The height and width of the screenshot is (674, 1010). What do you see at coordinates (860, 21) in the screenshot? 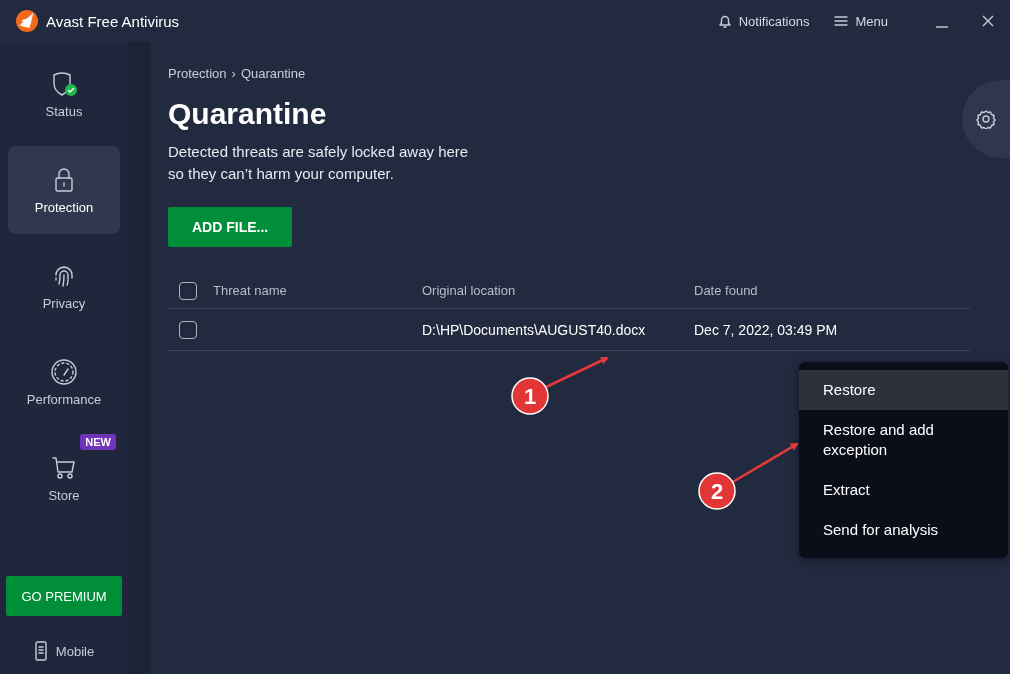
I see `menu-button: Menu` at bounding box center [860, 21].